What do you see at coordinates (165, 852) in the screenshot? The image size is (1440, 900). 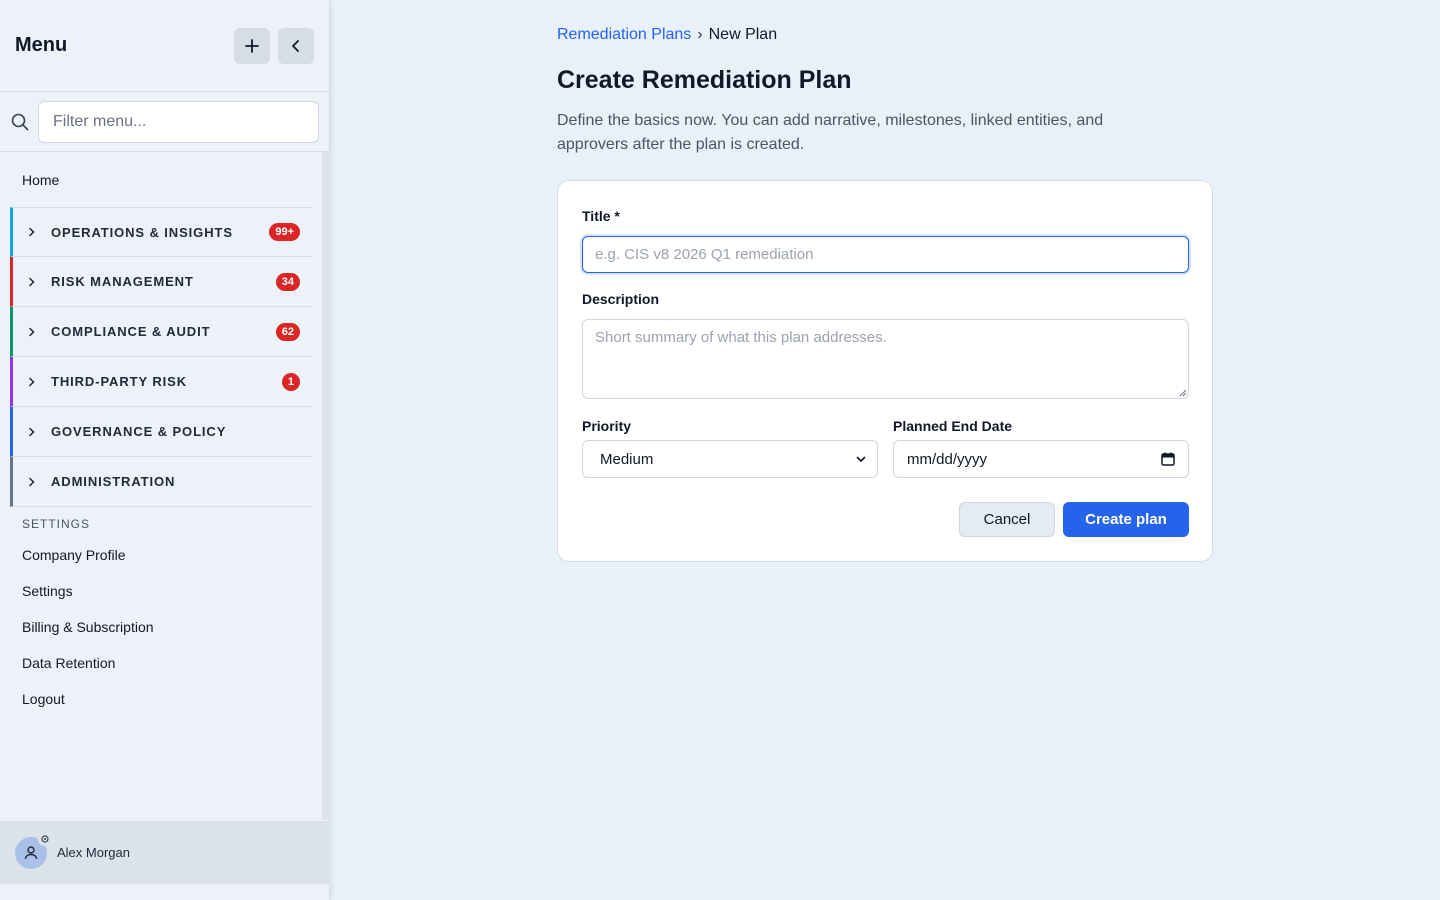 I see `user-bar: Alex Morgan` at bounding box center [165, 852].